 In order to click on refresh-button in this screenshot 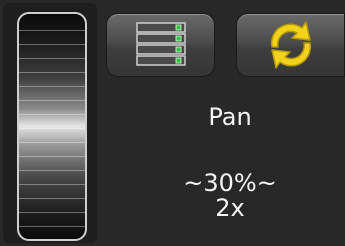, I will do `click(290, 45)`.